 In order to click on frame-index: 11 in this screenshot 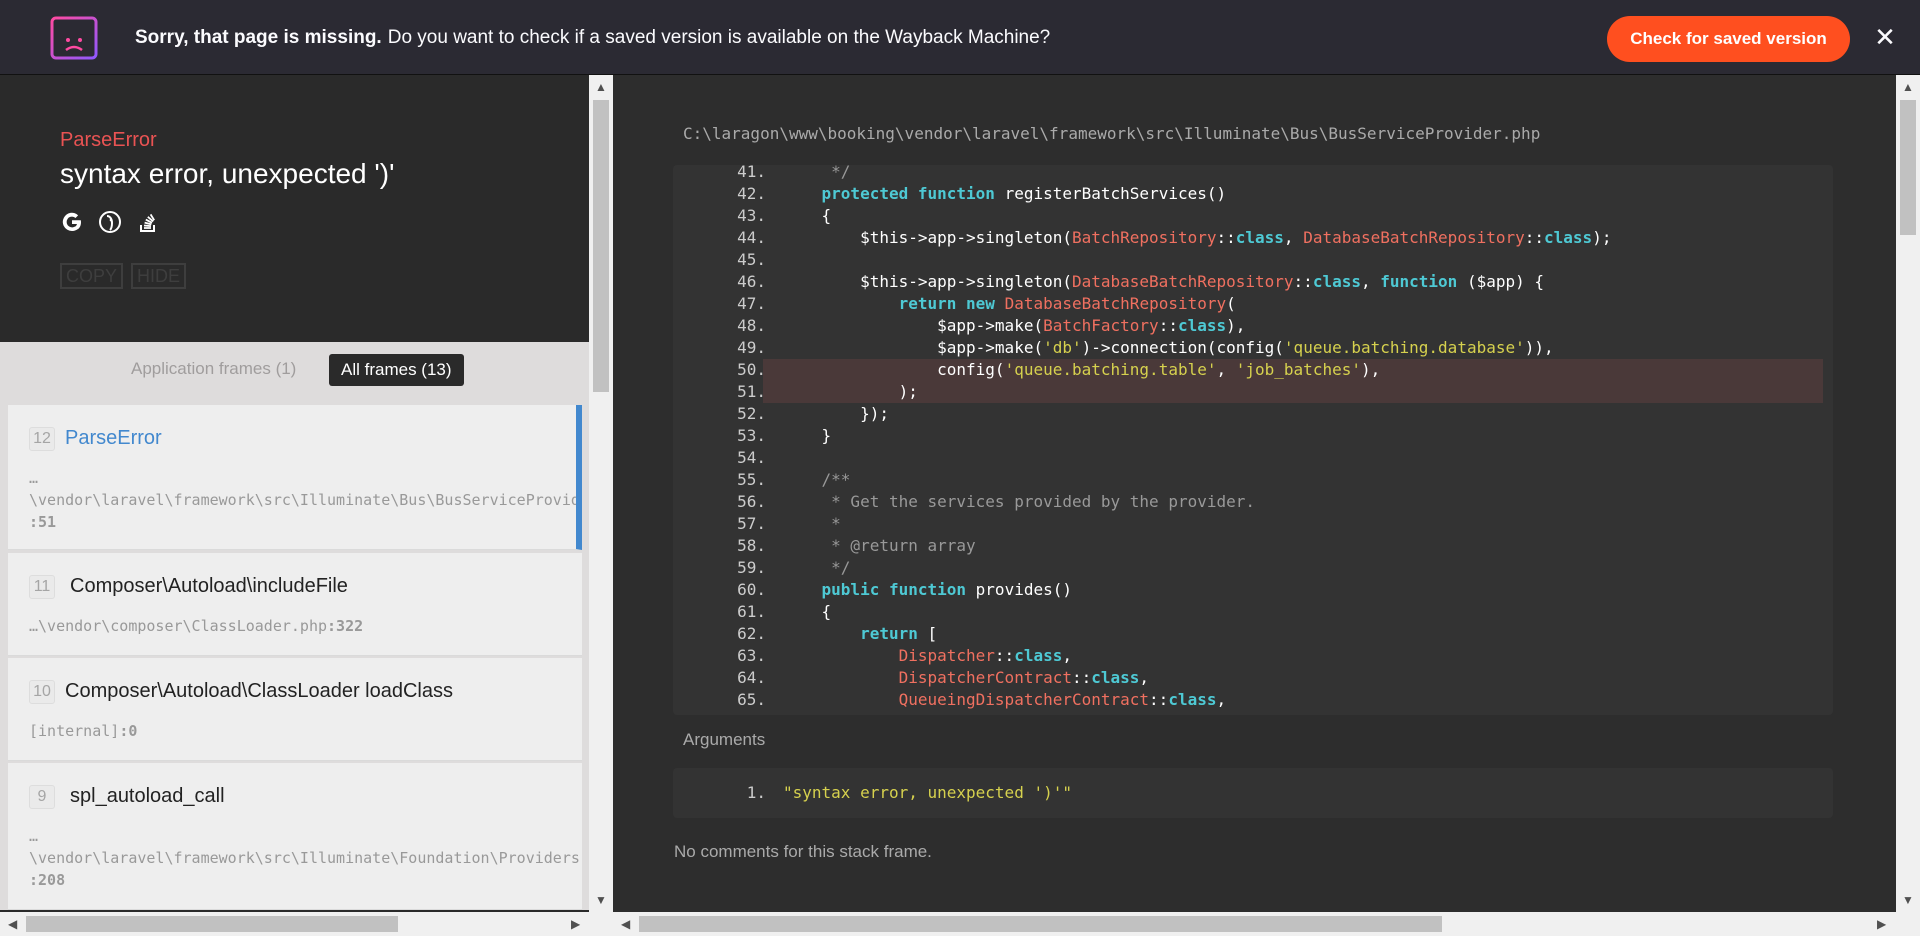, I will do `click(42, 587)`.